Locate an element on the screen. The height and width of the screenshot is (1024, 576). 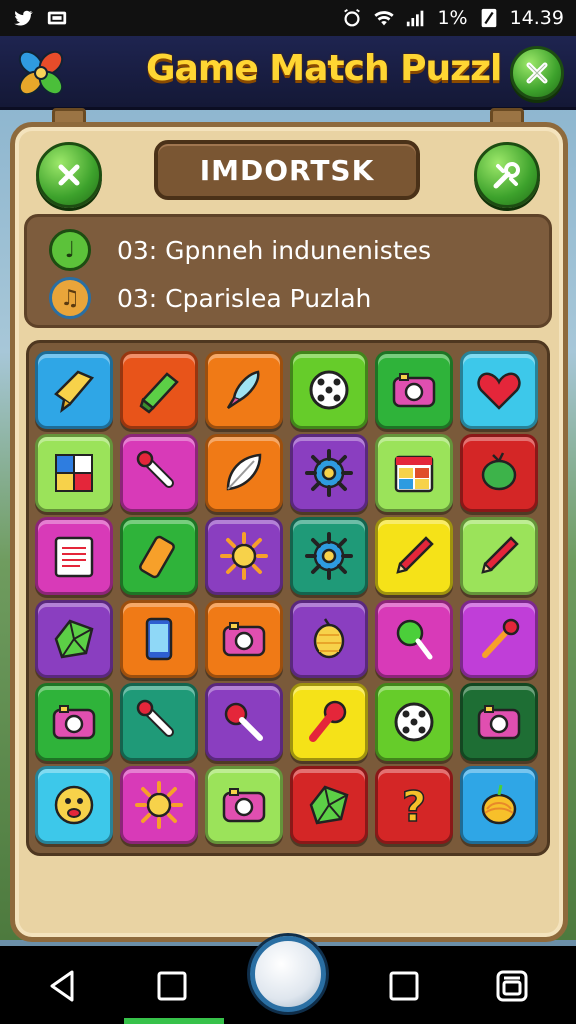
color-squares-icon is located at coordinates (74, 473).